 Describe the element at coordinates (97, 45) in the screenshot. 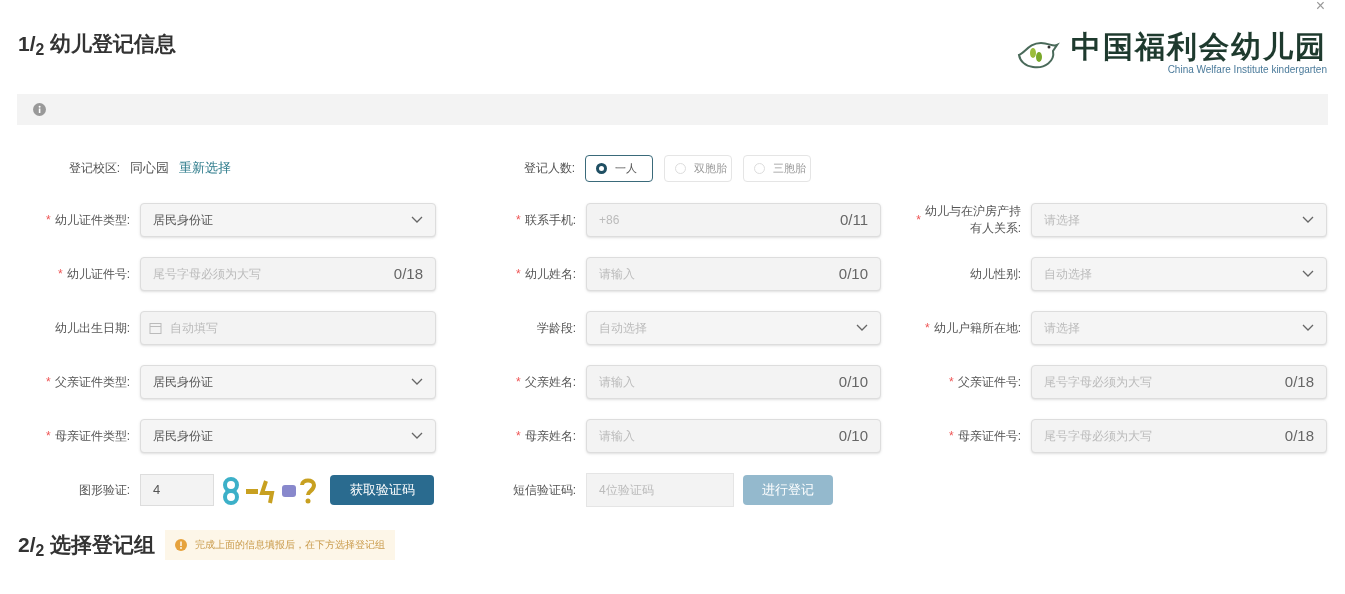

I see `section-title: 1/$_{2}$ 幼儿登记信息` at that location.